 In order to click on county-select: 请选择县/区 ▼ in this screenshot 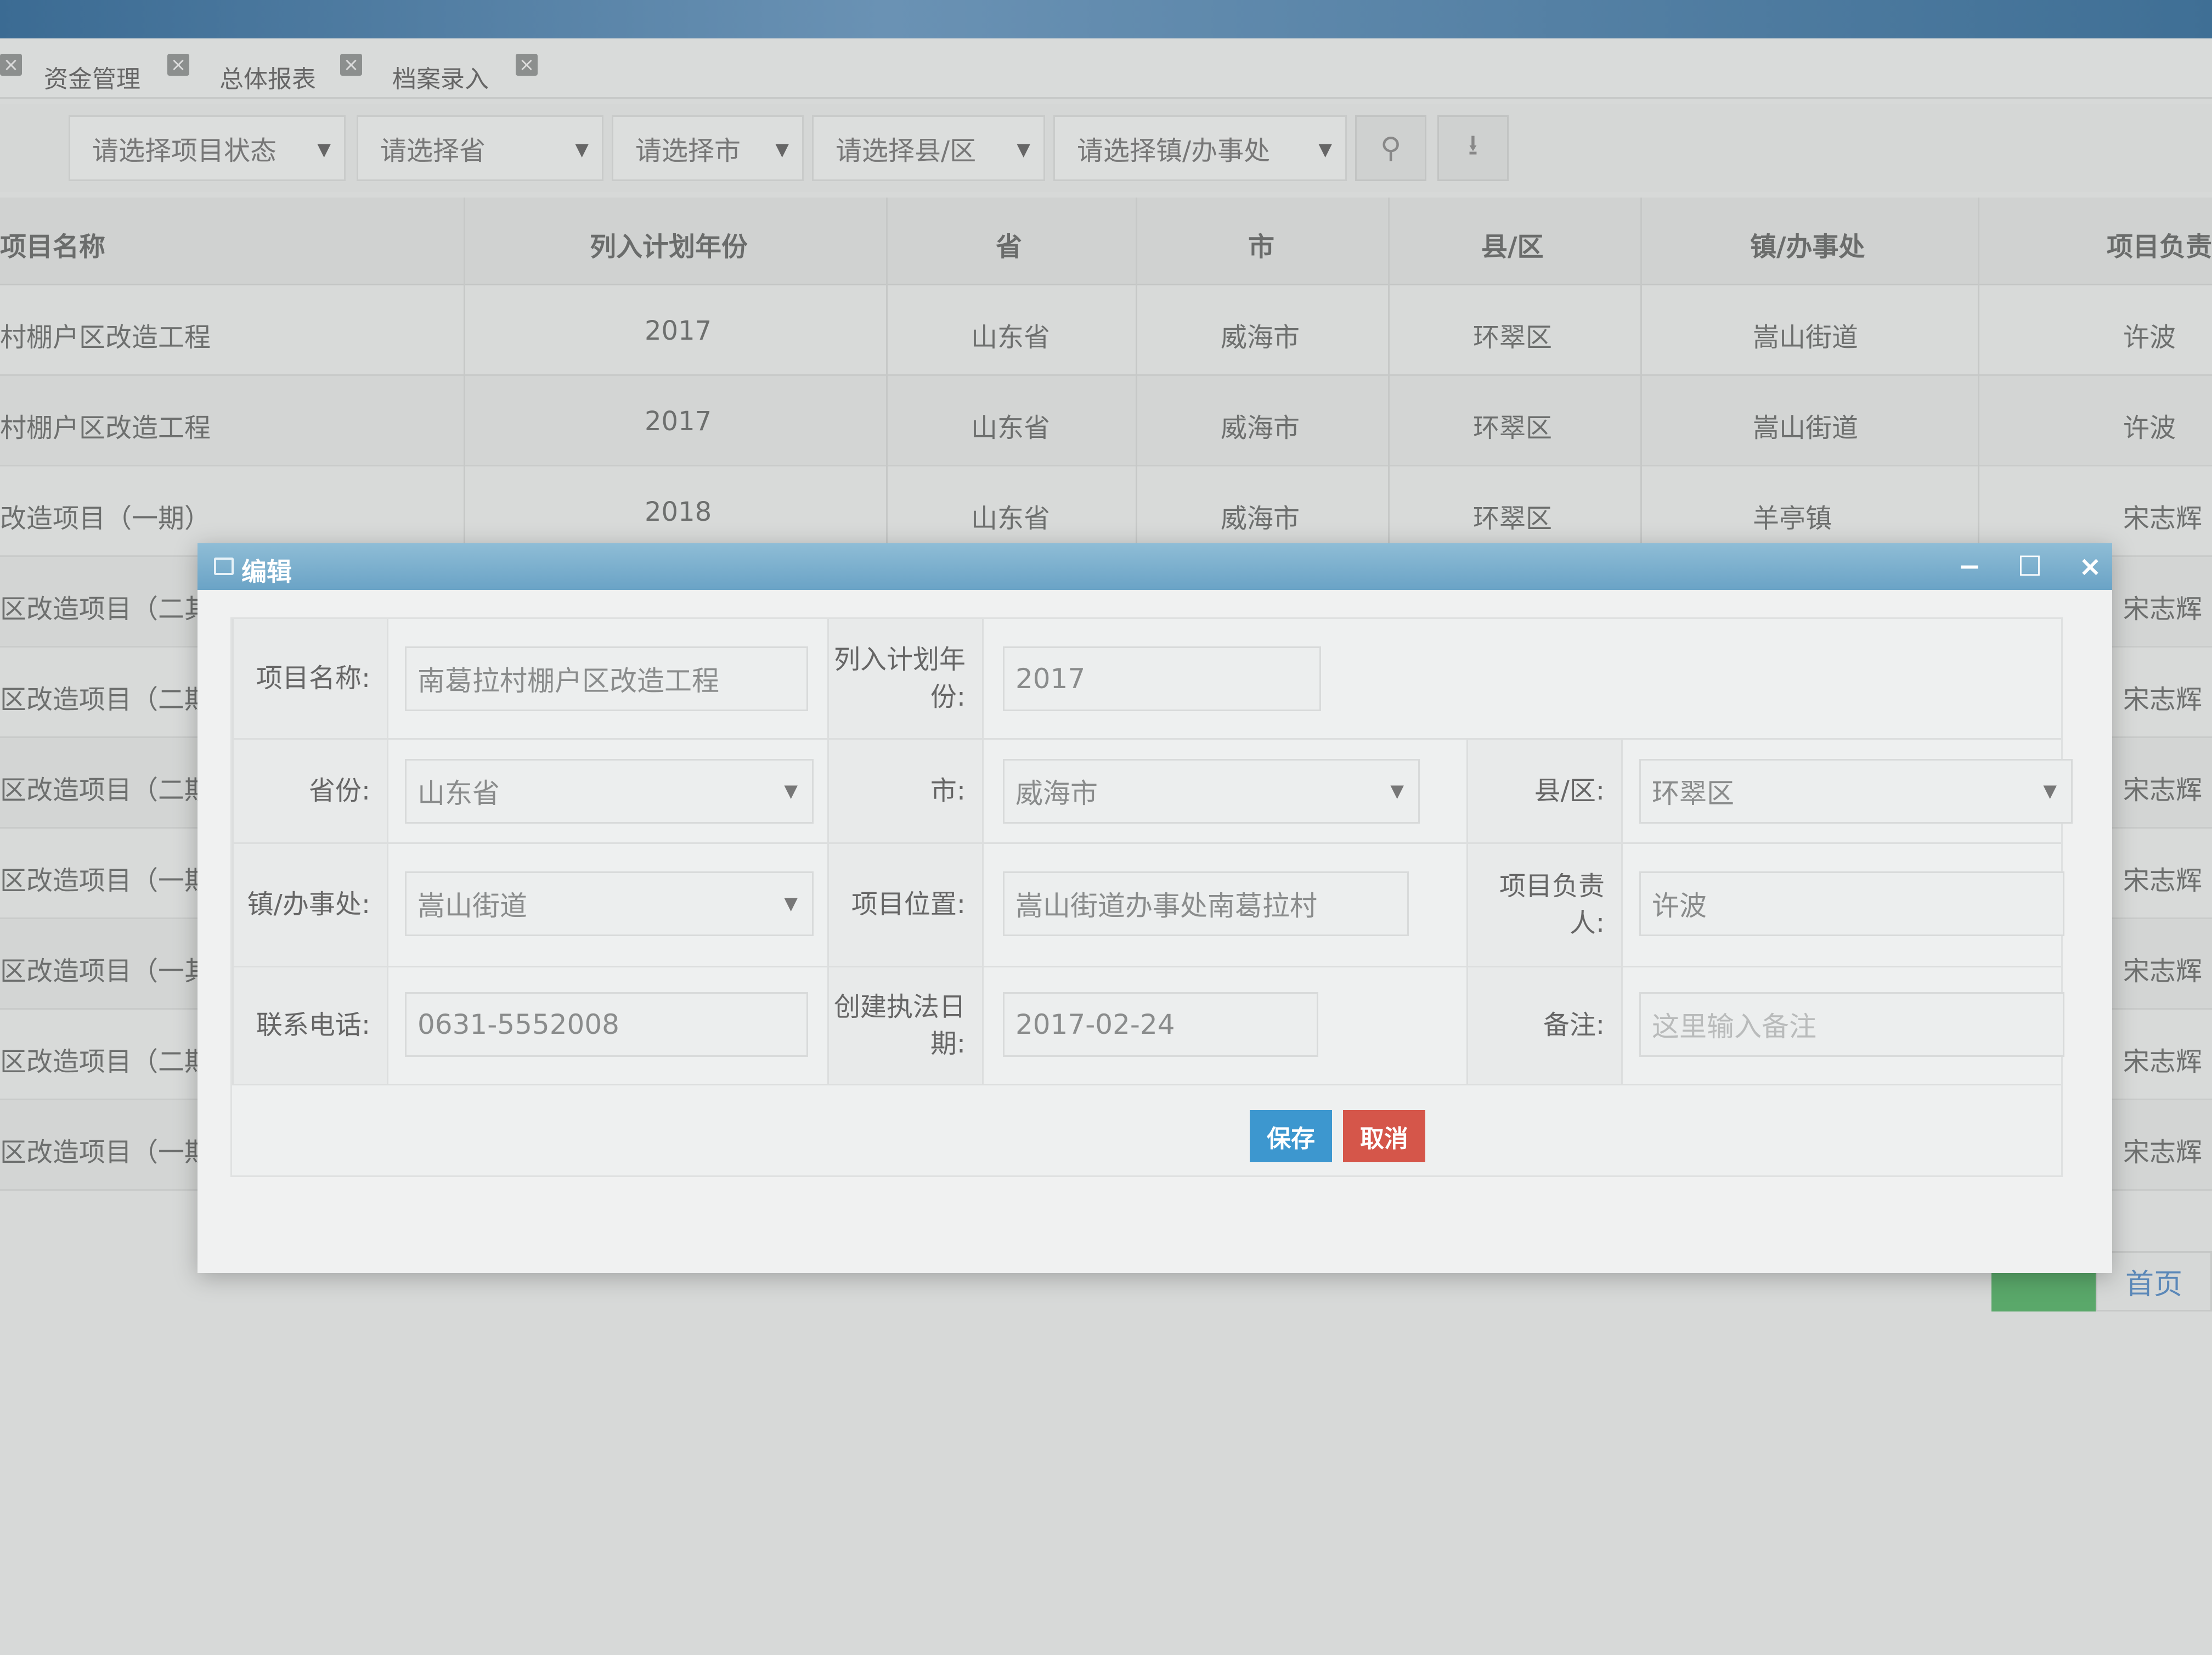, I will do `click(928, 148)`.